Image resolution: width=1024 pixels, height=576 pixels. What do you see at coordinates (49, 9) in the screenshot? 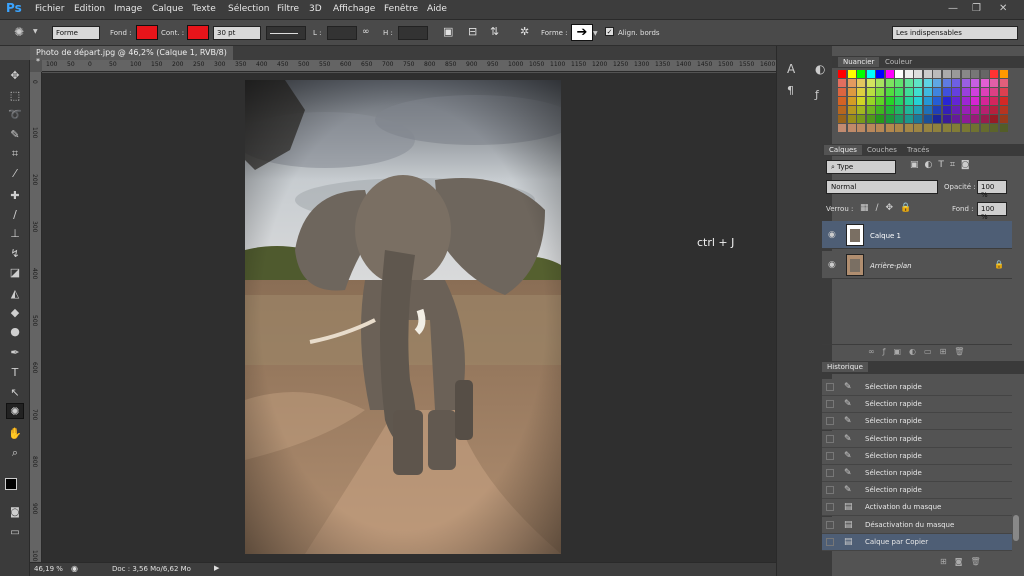
I see `menu-fichier: Fichier` at bounding box center [49, 9].